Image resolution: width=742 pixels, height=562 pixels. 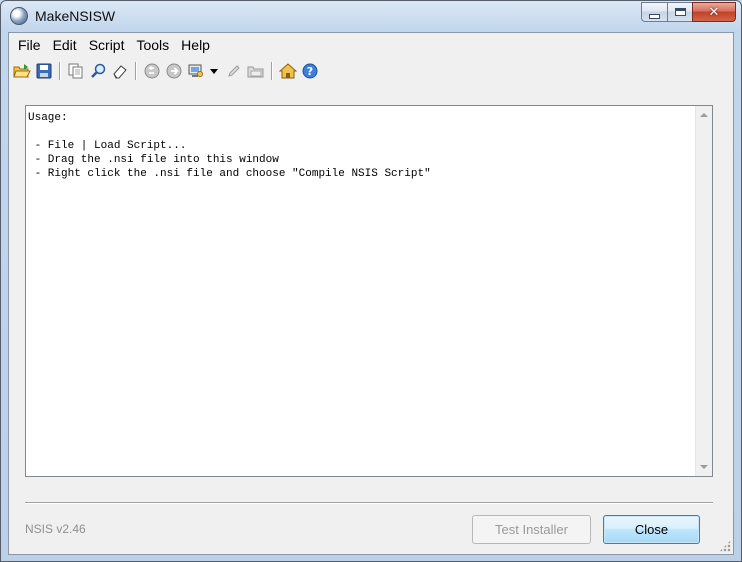 I want to click on scroll-up-icon, so click(x=704, y=115).